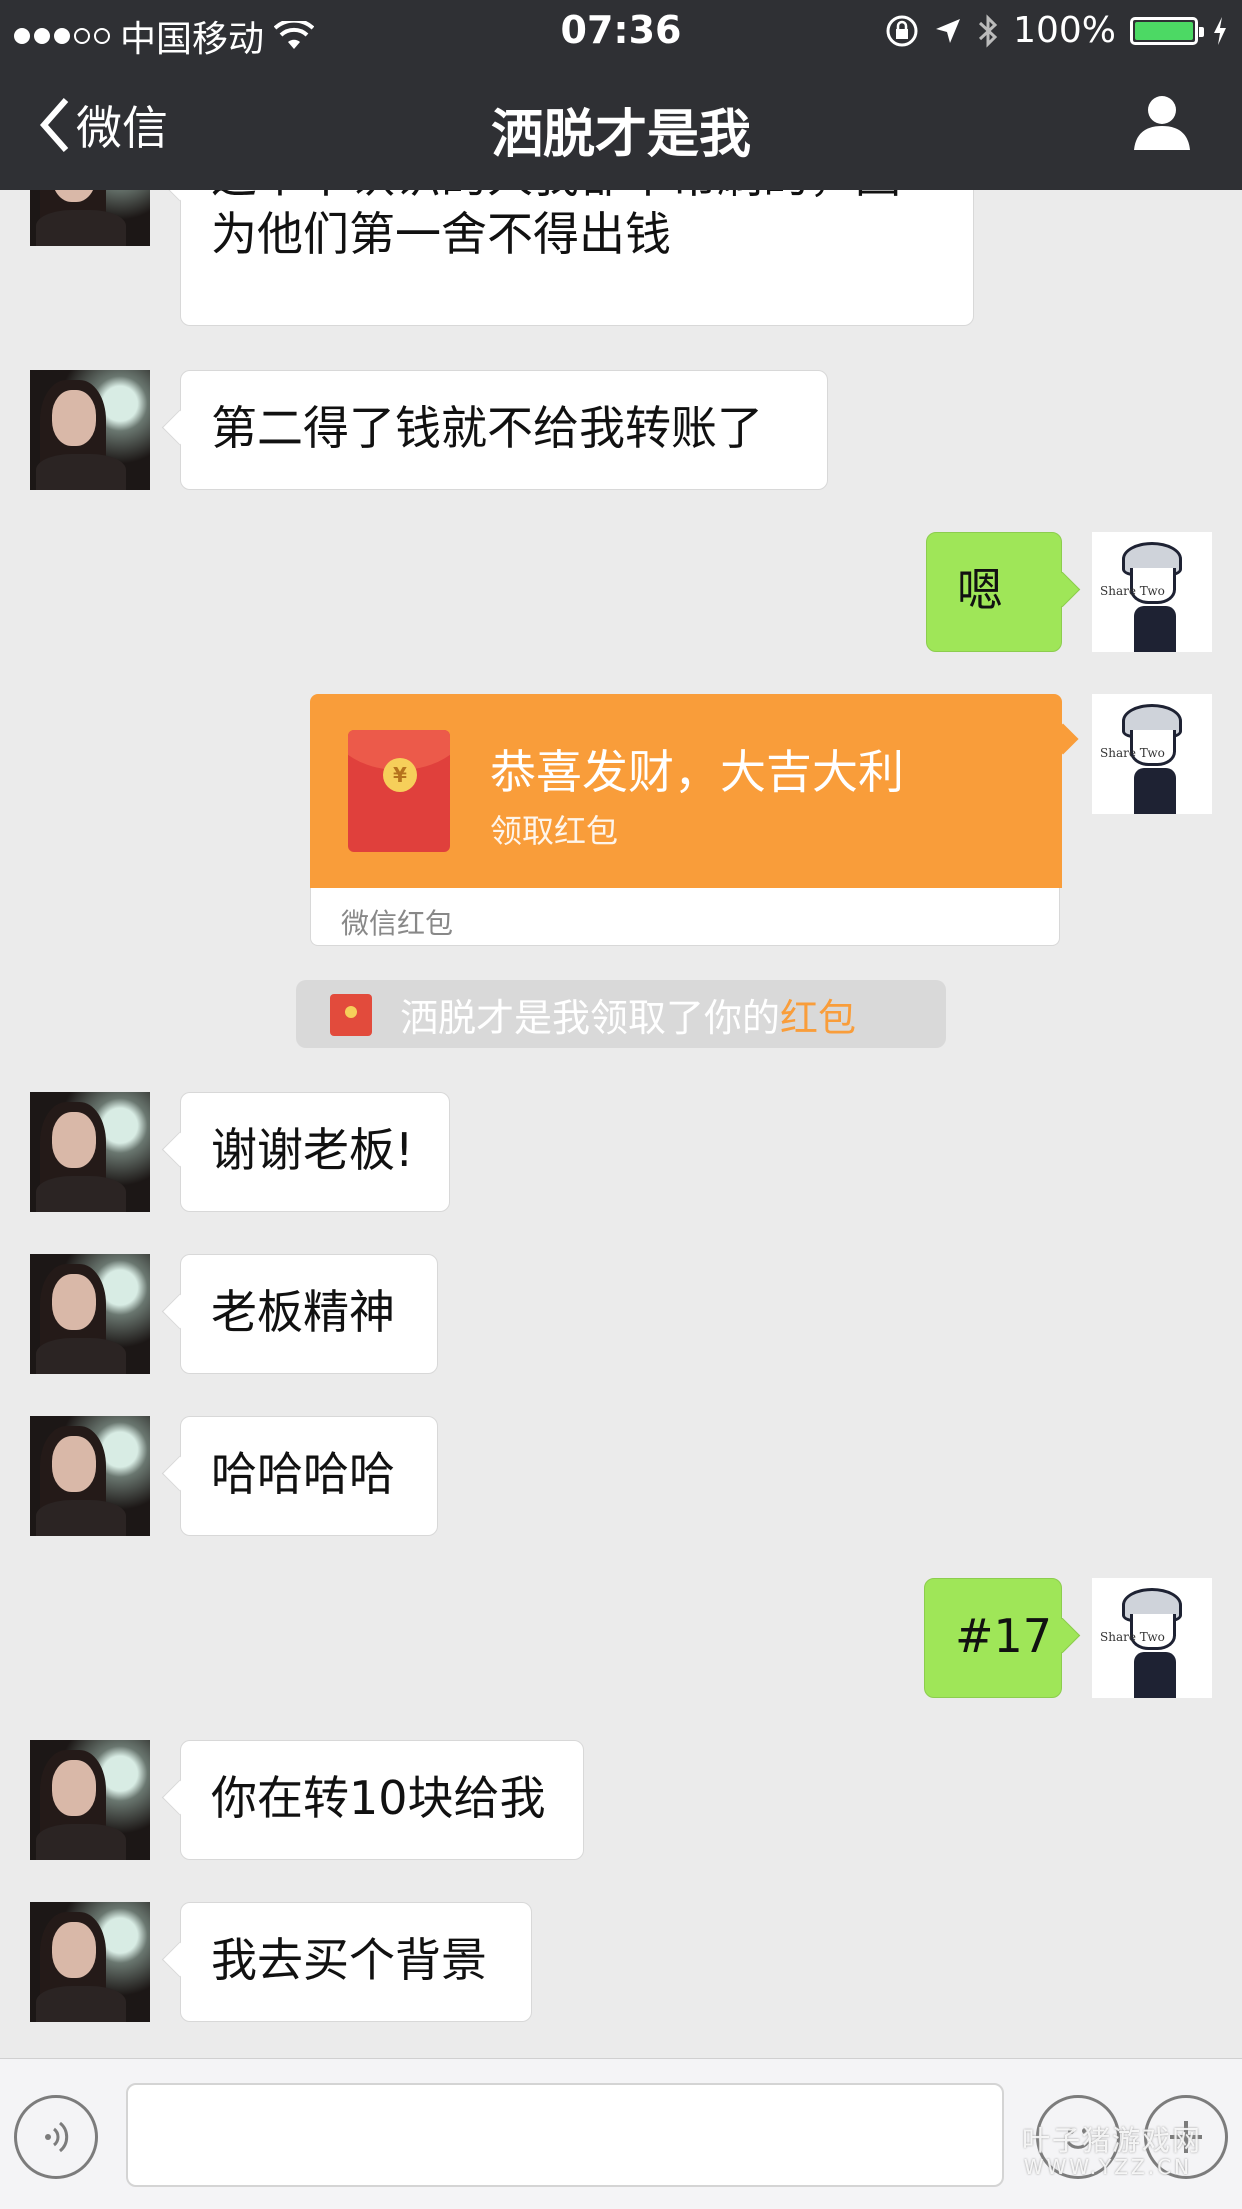 This screenshot has height=2209, width=1242. Describe the element at coordinates (1107, 2167) in the screenshot. I see `watermark-url: WWW.YZZ.CN` at that location.